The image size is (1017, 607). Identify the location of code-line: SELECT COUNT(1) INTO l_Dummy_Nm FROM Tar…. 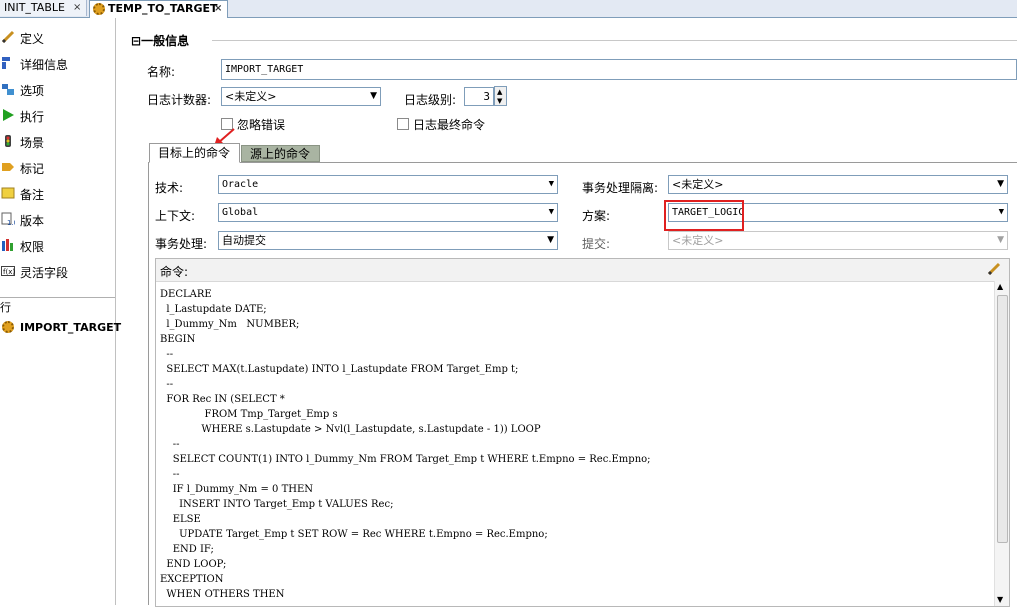
(405, 459).